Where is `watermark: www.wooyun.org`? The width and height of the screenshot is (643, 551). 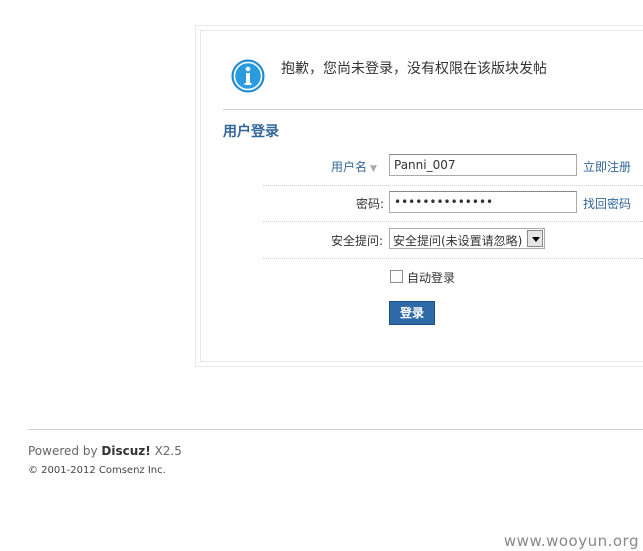
watermark: www.wooyun.org is located at coordinates (571, 541).